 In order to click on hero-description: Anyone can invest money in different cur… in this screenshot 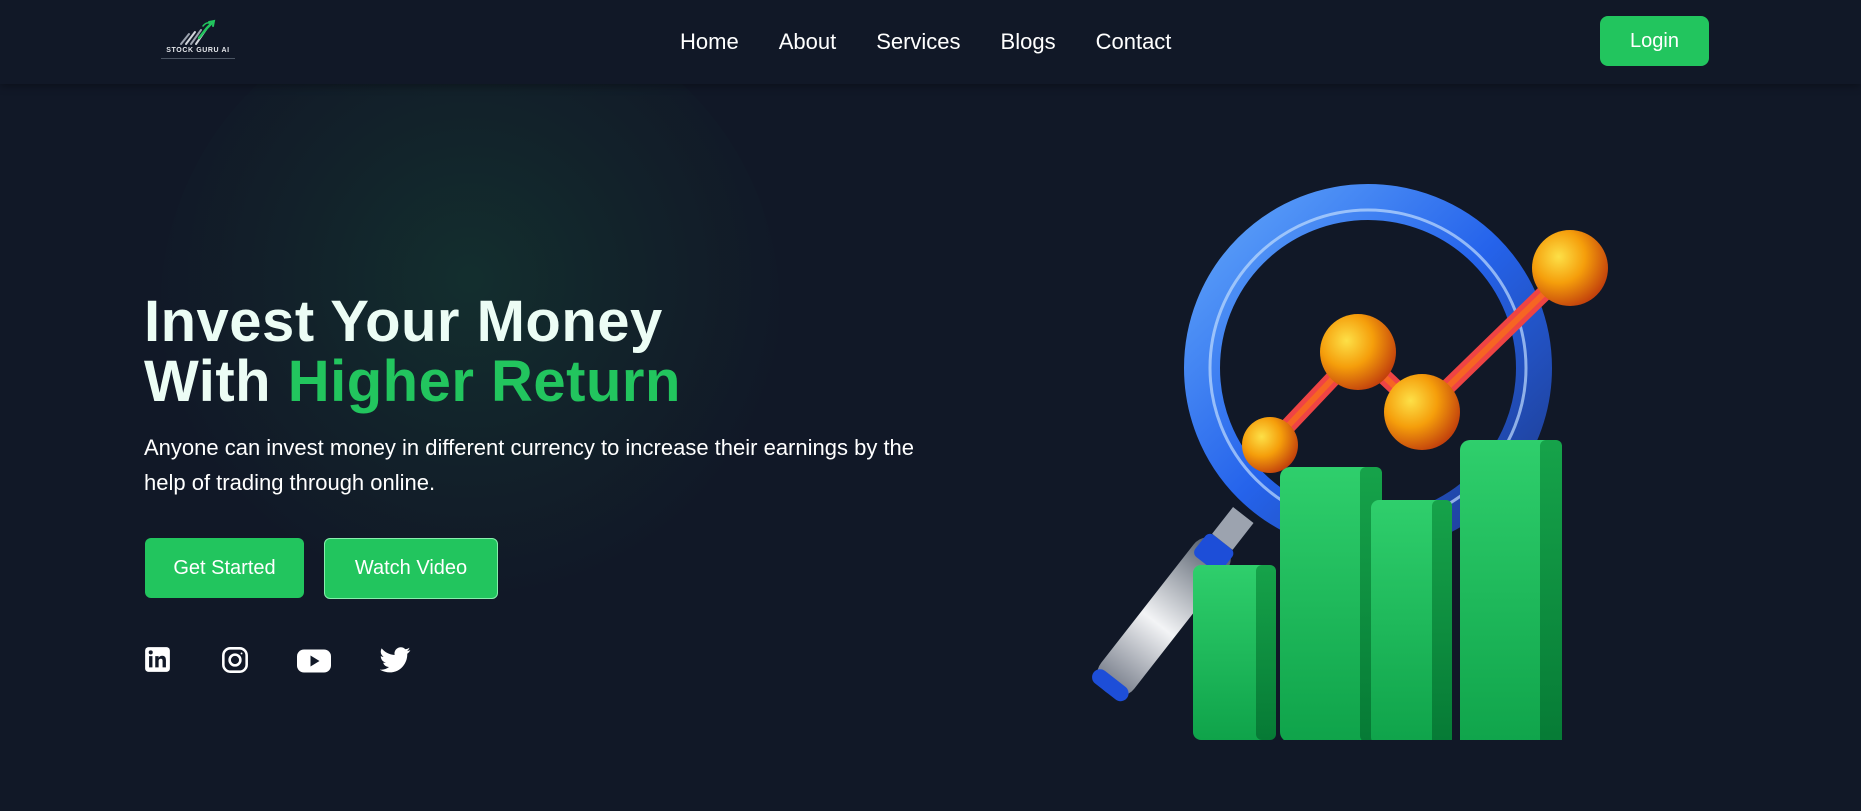, I will do `click(529, 465)`.